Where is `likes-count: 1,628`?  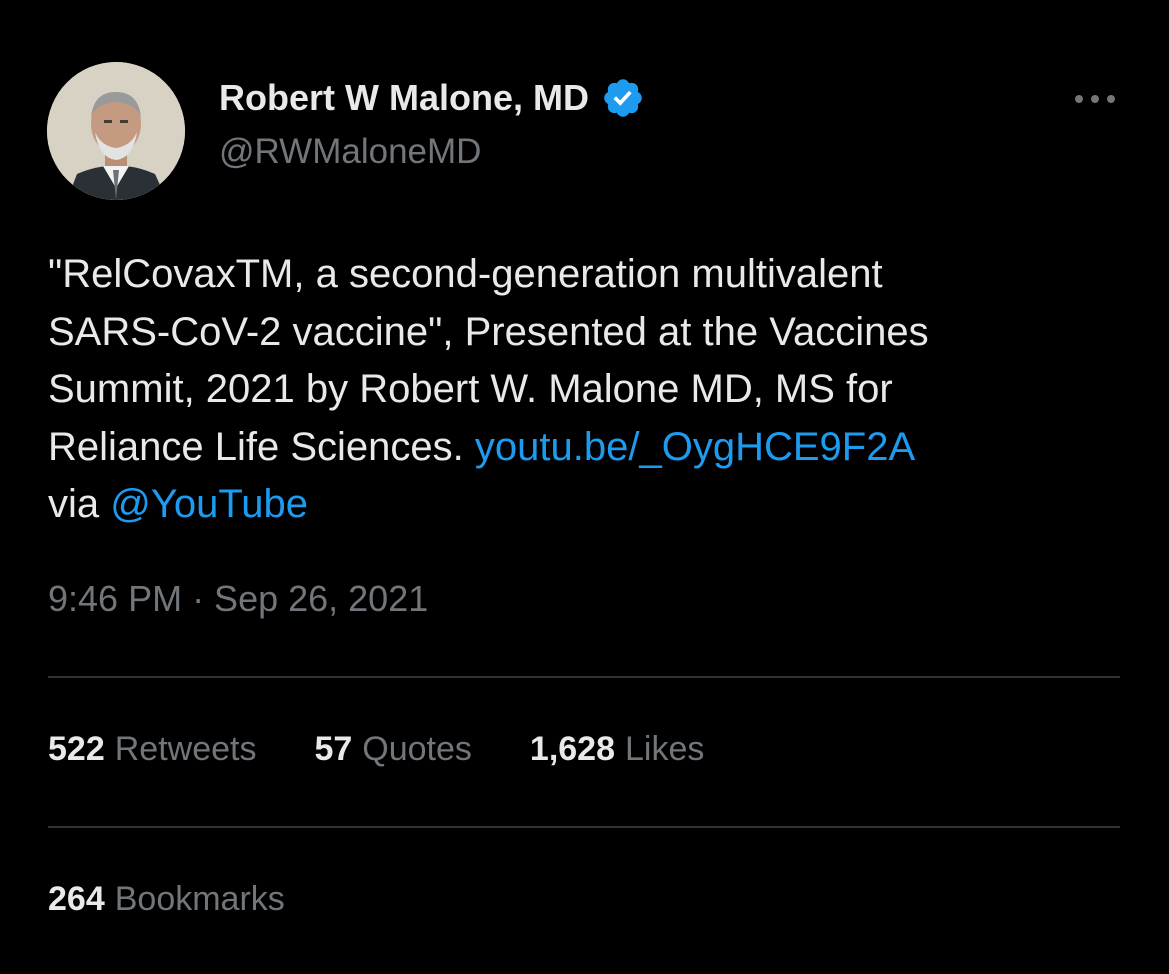 likes-count: 1,628 is located at coordinates (572, 749).